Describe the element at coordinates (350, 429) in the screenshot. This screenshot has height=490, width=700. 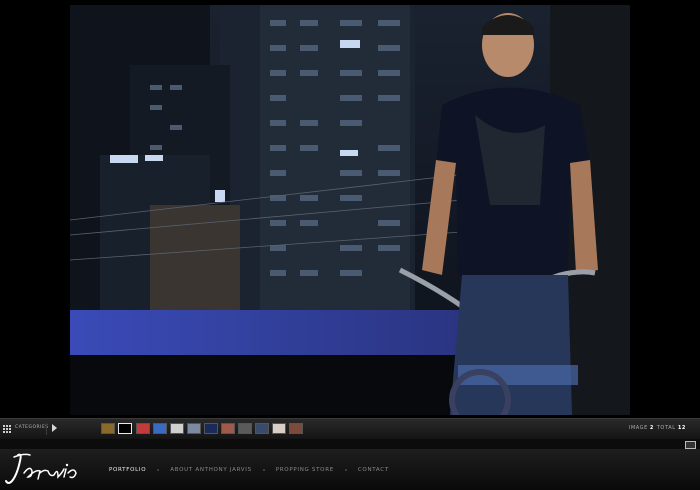
I see `thumbnail-toolbar: CATEGORIES IMAGE 2 TOTAL 12` at that location.